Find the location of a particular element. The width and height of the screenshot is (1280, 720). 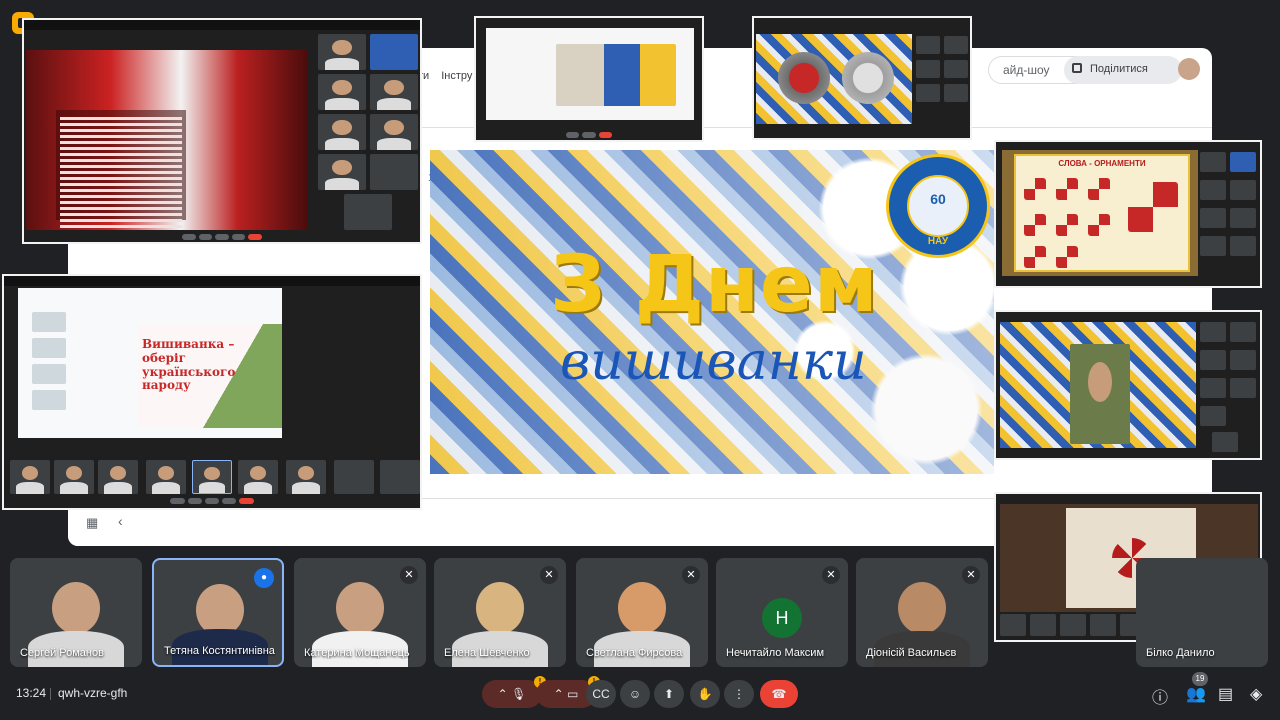

slide-title: З Днем is located at coordinates (714, 285).